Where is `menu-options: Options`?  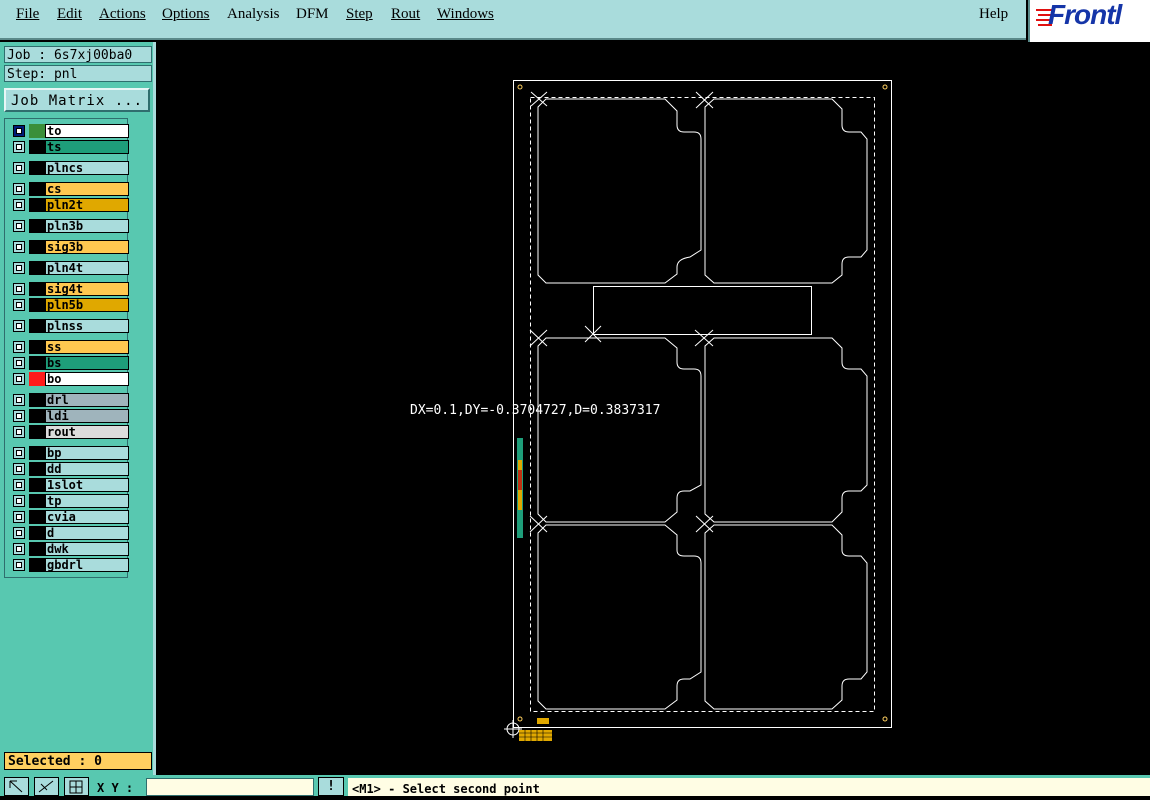 menu-options: Options is located at coordinates (186, 14).